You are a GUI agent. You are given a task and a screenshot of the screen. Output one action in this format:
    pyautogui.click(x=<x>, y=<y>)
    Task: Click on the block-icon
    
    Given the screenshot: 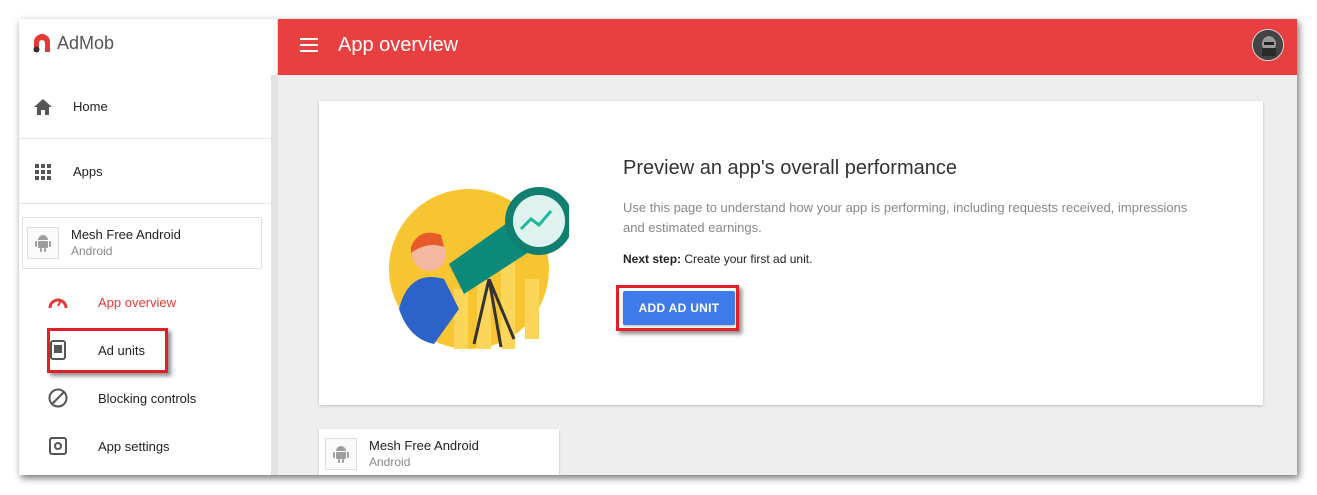 What is the action you would take?
    pyautogui.click(x=58, y=398)
    